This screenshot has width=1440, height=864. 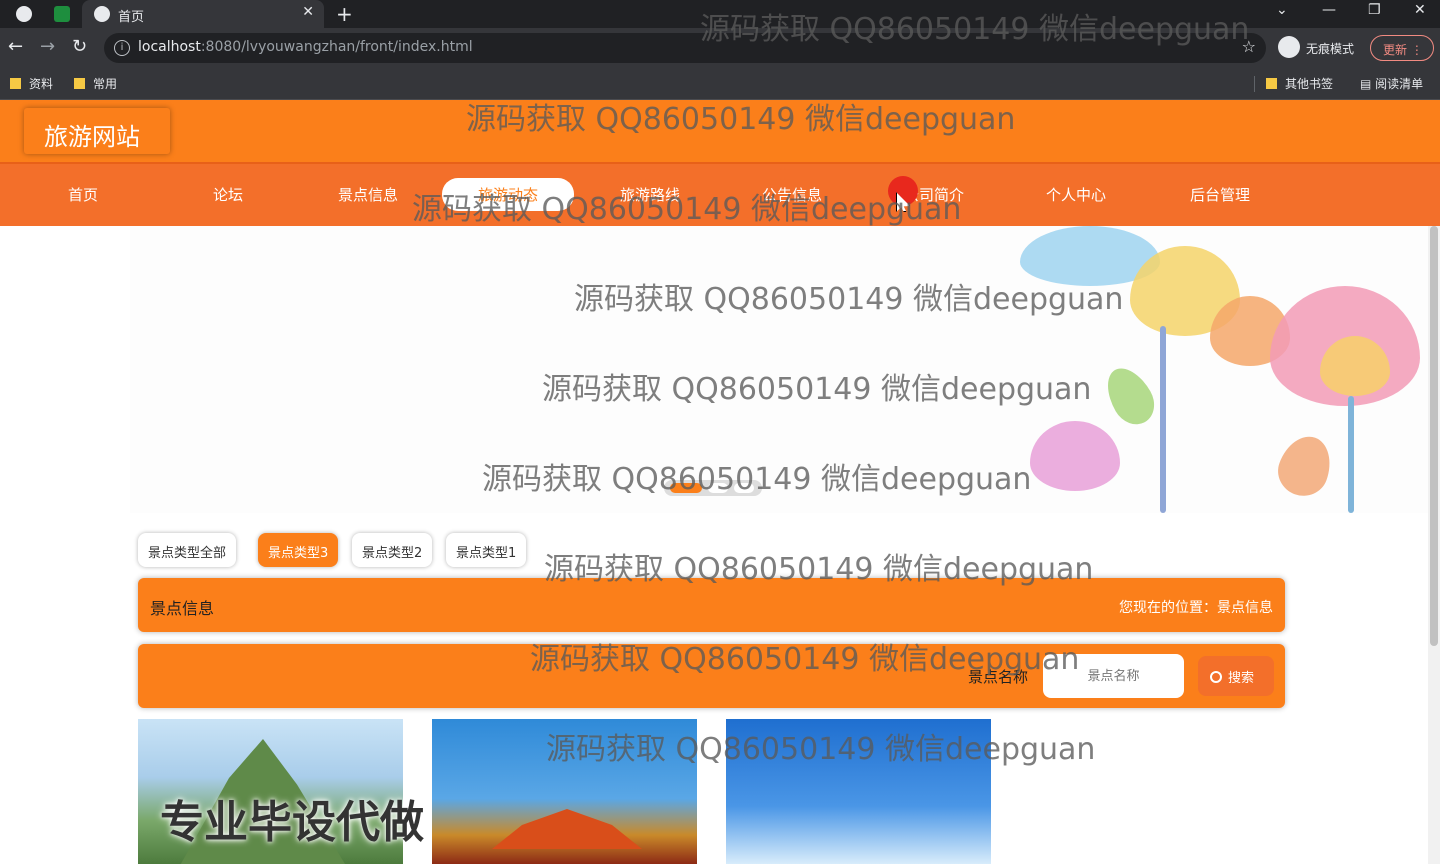 I want to click on page-scrollbar, so click(x=1434, y=545).